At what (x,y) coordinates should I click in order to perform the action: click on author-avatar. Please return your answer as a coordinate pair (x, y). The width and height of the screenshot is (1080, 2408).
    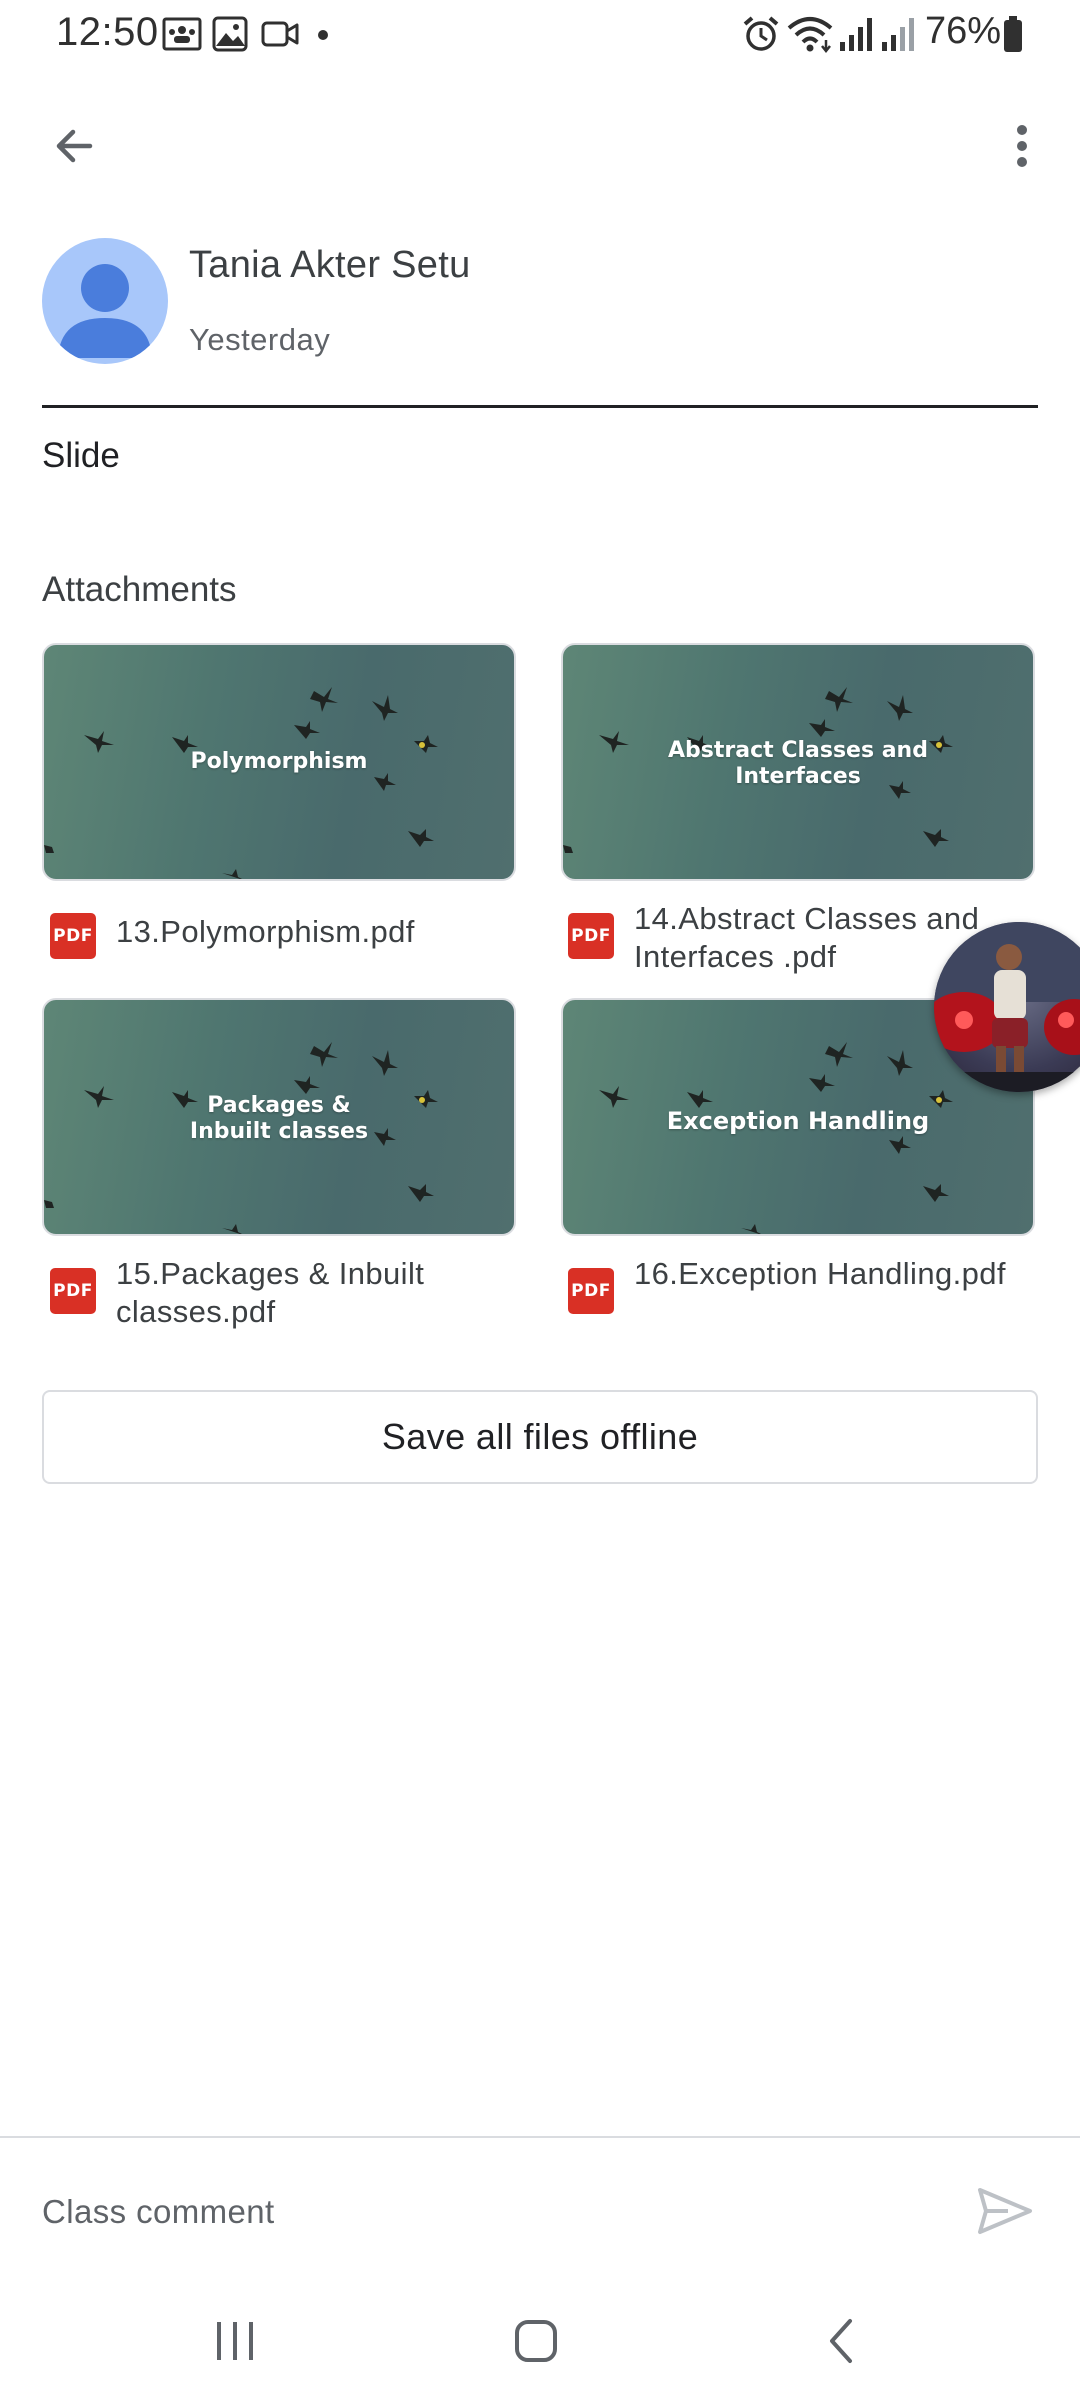
    Looking at the image, I should click on (105, 301).